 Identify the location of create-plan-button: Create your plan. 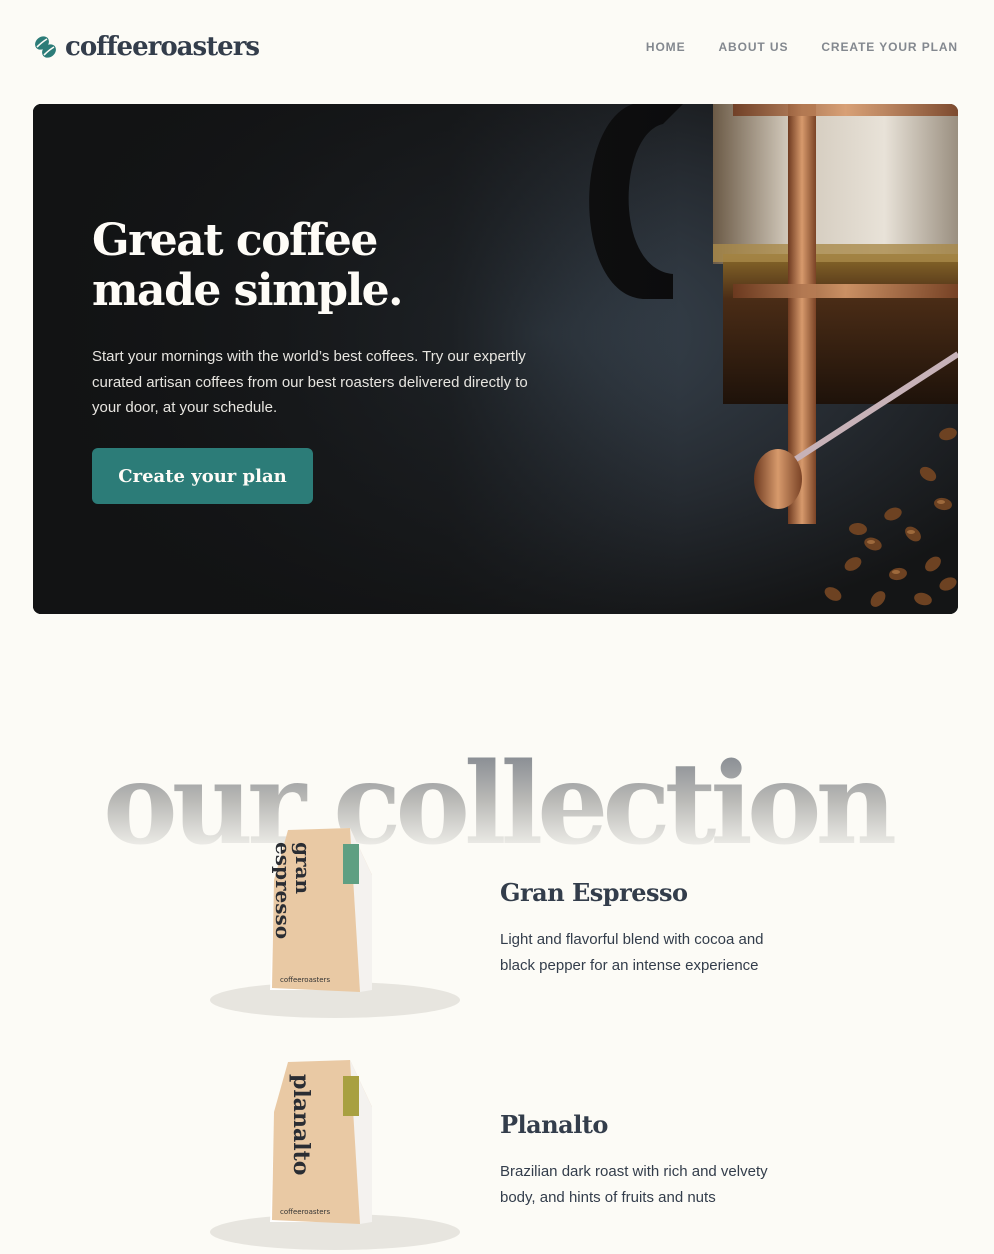
(202, 476).